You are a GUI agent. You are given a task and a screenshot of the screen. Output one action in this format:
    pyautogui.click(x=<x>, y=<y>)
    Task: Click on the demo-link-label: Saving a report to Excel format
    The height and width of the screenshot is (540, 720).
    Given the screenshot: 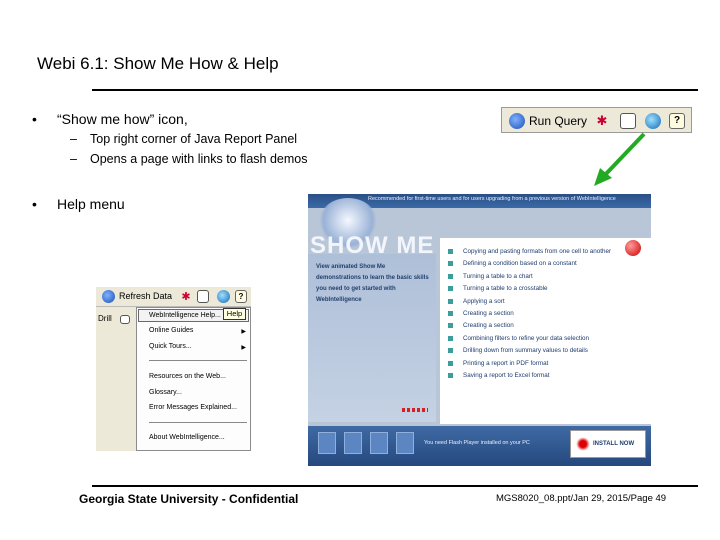 What is the action you would take?
    pyautogui.click(x=506, y=376)
    